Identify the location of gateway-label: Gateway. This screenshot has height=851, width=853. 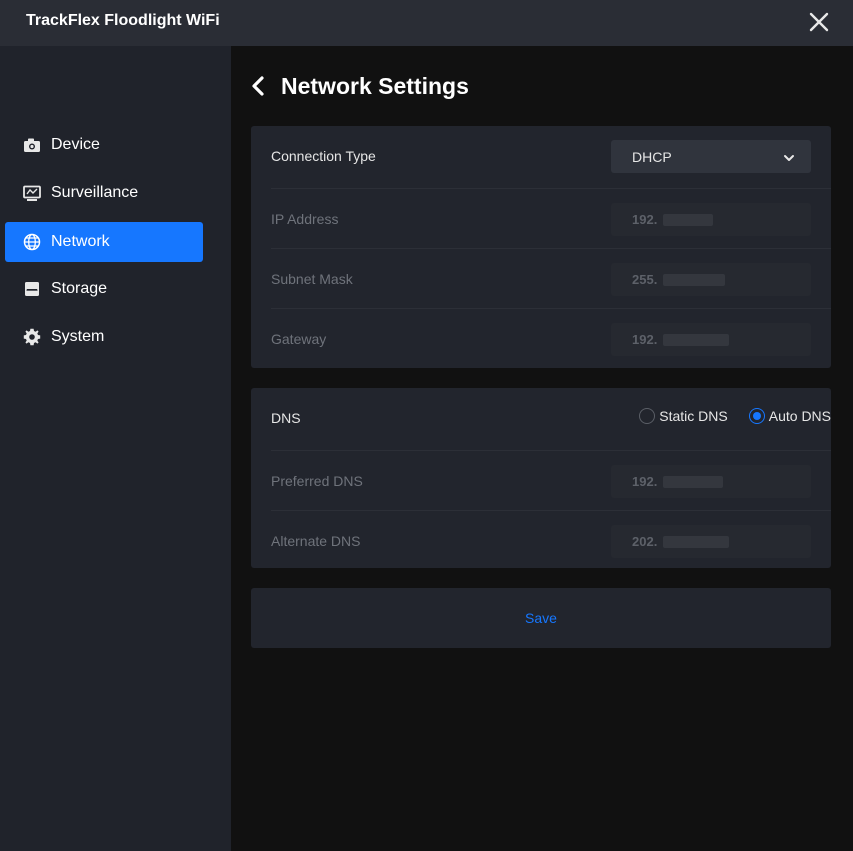
(299, 339).